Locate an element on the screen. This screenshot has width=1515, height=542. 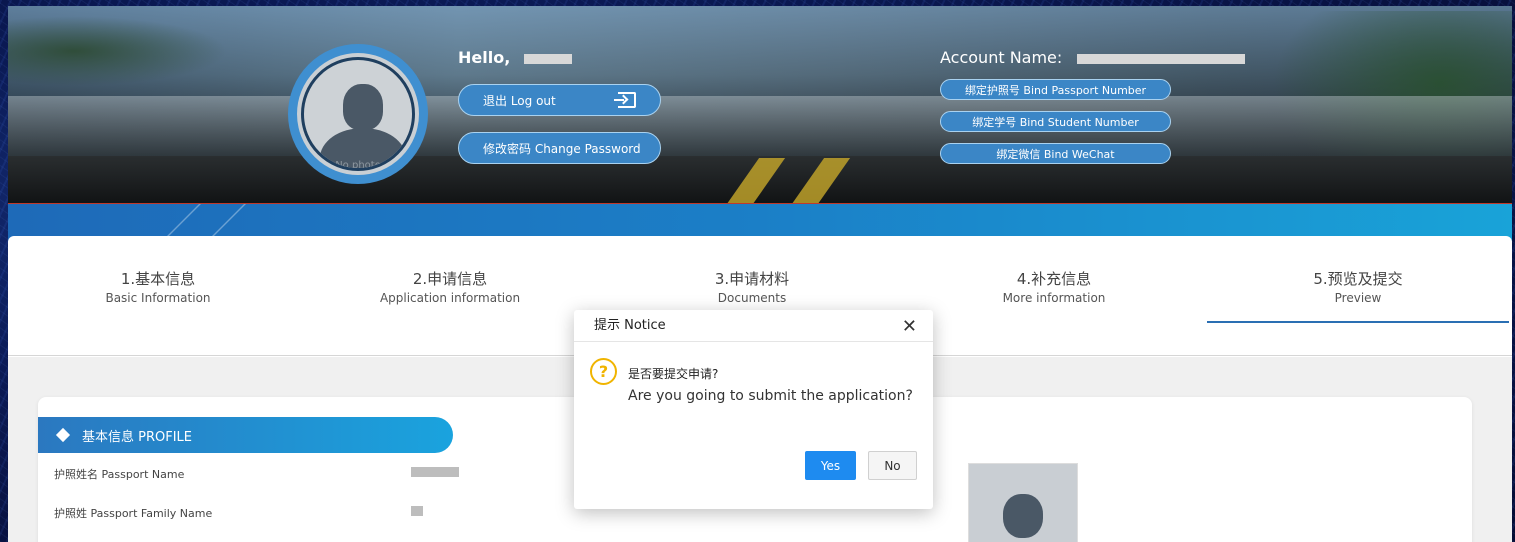
dialog-title: 提示 Notice is located at coordinates (753, 326).